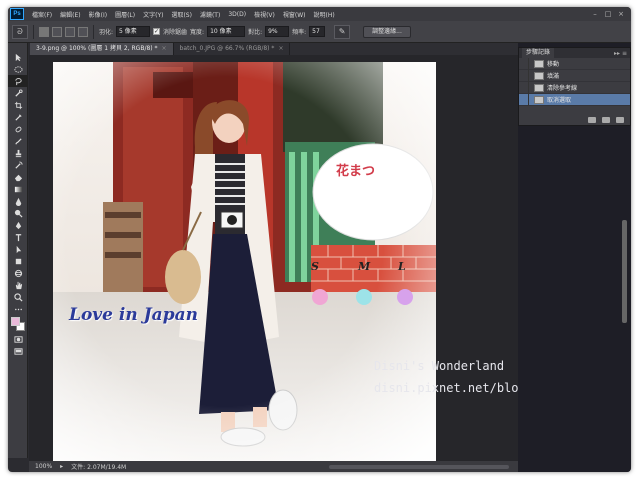 This screenshot has height=479, width=640. What do you see at coordinates (539, 75) in the screenshot?
I see `fill-step-icon` at bounding box center [539, 75].